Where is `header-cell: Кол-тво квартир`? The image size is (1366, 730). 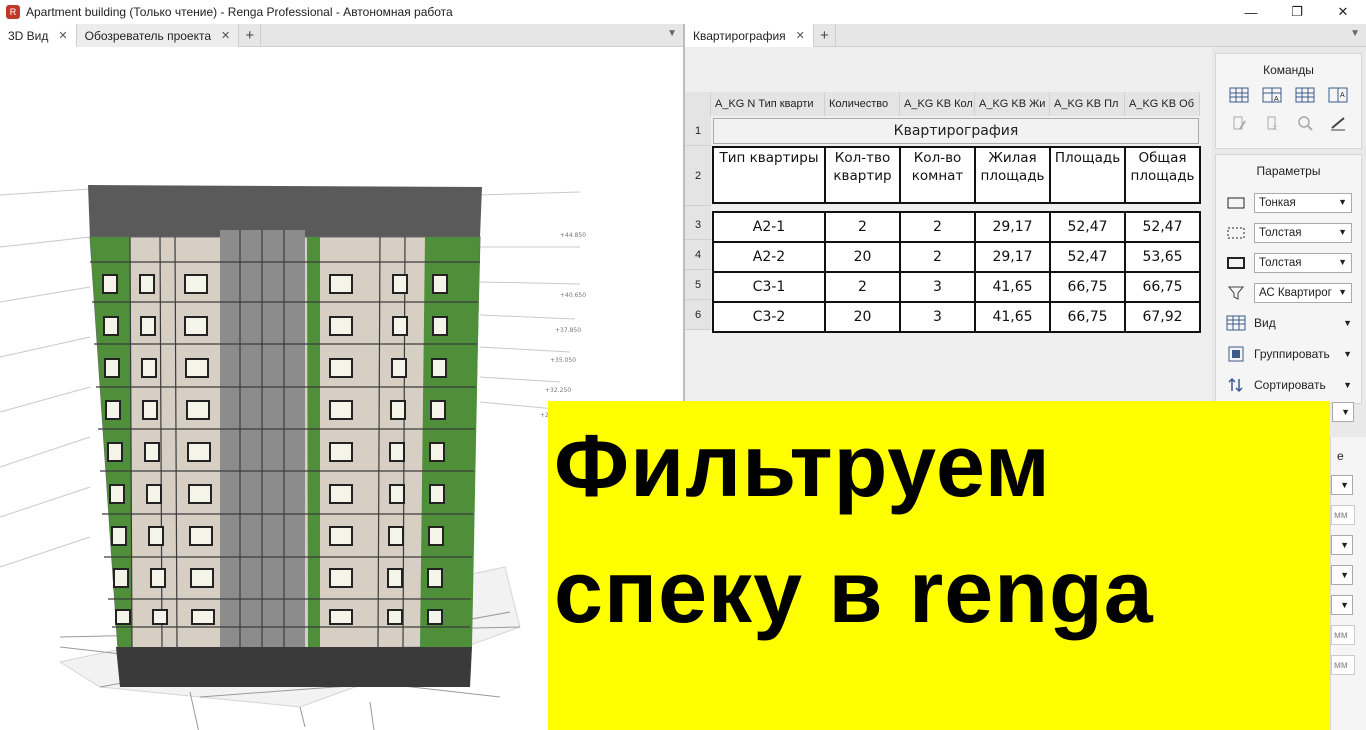
header-cell: Кол-тво квартир is located at coordinates (862, 175).